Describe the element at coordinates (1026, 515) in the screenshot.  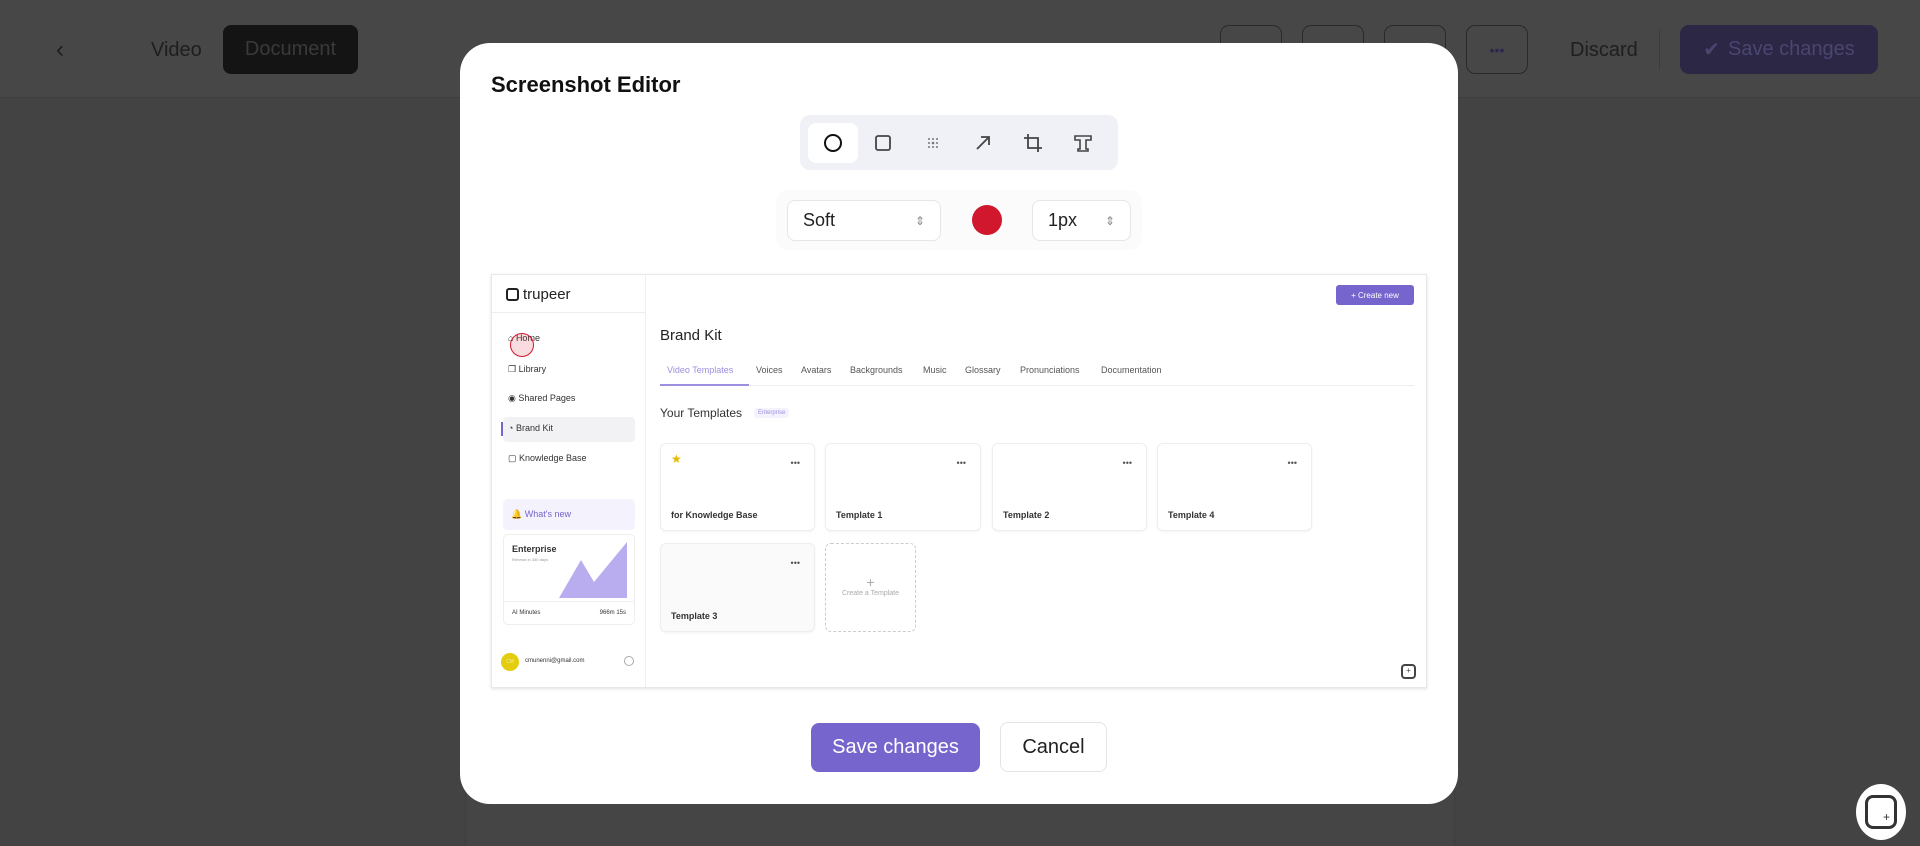
I see `template-title: Template 2` at that location.